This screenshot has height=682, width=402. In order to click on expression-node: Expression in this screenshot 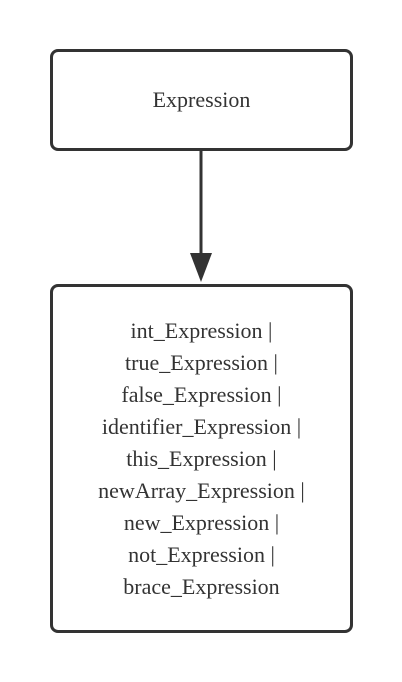, I will do `click(201, 100)`.